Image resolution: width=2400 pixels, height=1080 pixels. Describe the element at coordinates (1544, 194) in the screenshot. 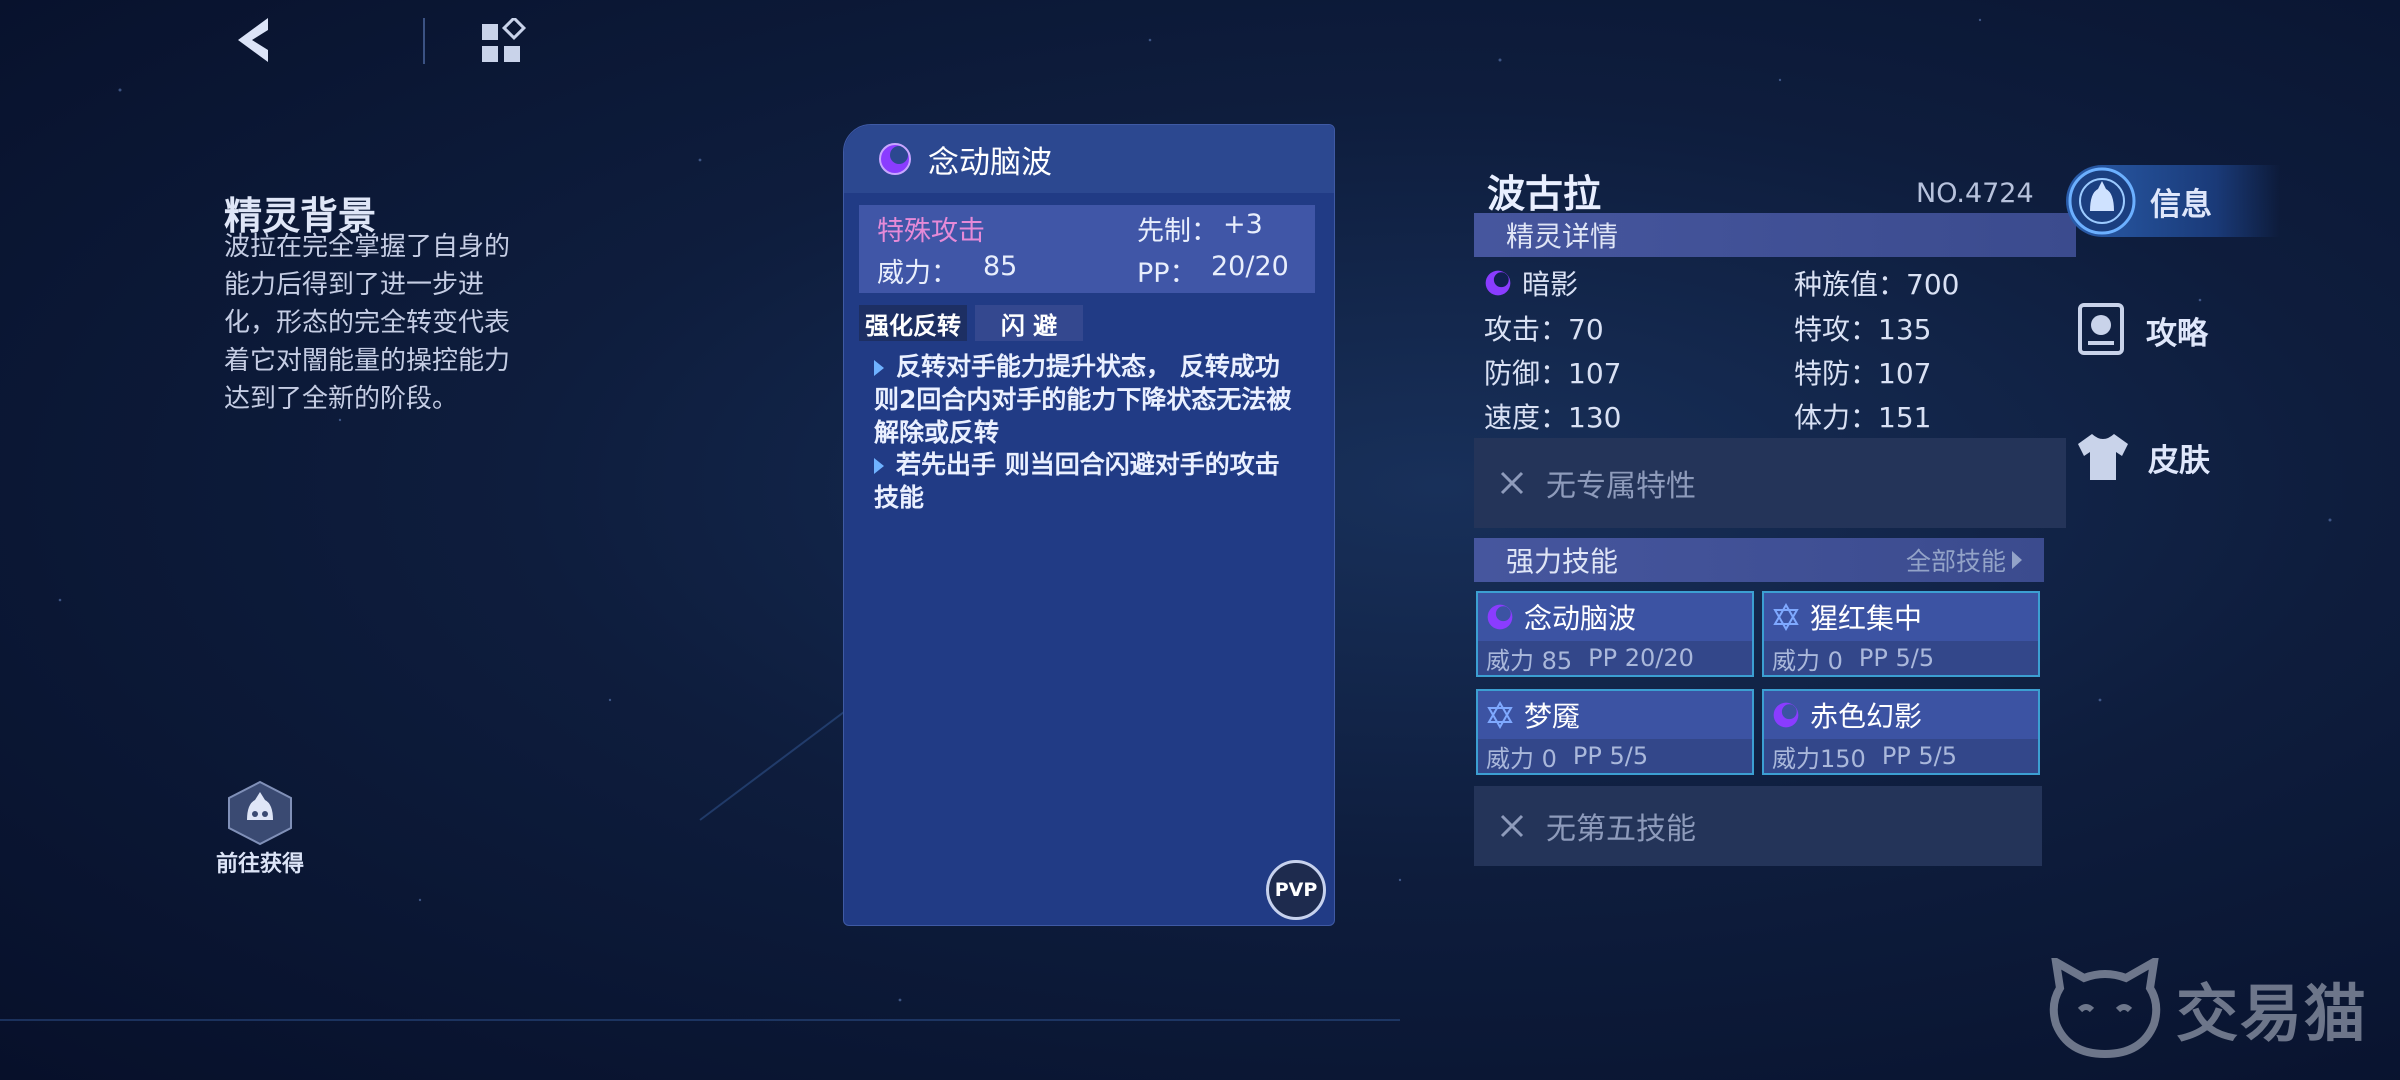

I see `pet-name: 波古拉` at that location.